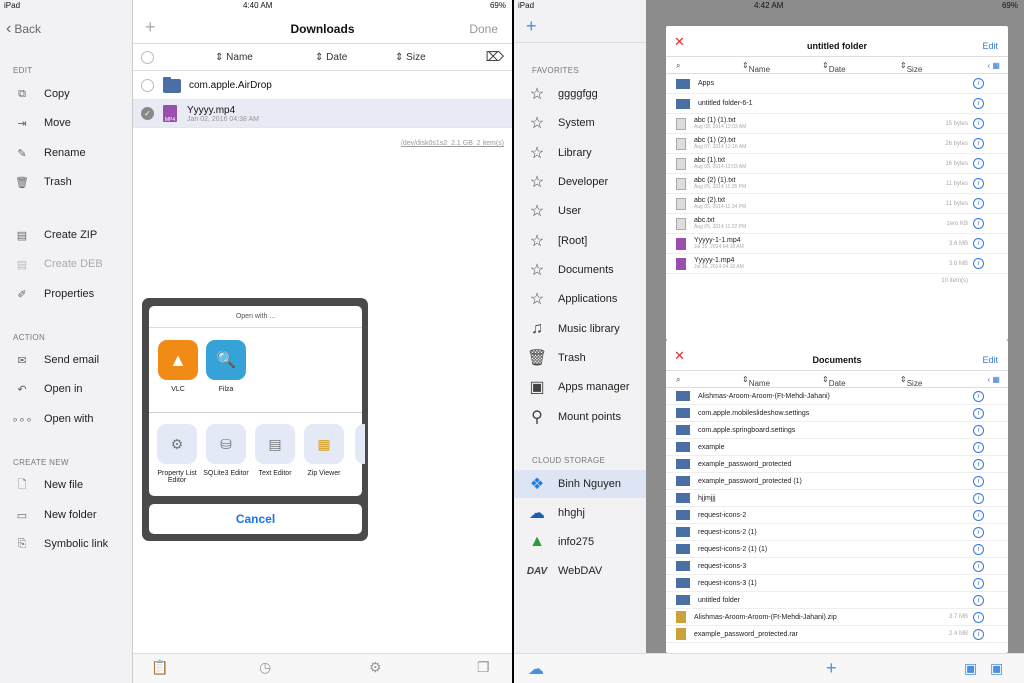 This screenshot has height=683, width=1024. Describe the element at coordinates (837, 430) in the screenshot. I see `file-row: com.apple.springboard.settings i` at that location.